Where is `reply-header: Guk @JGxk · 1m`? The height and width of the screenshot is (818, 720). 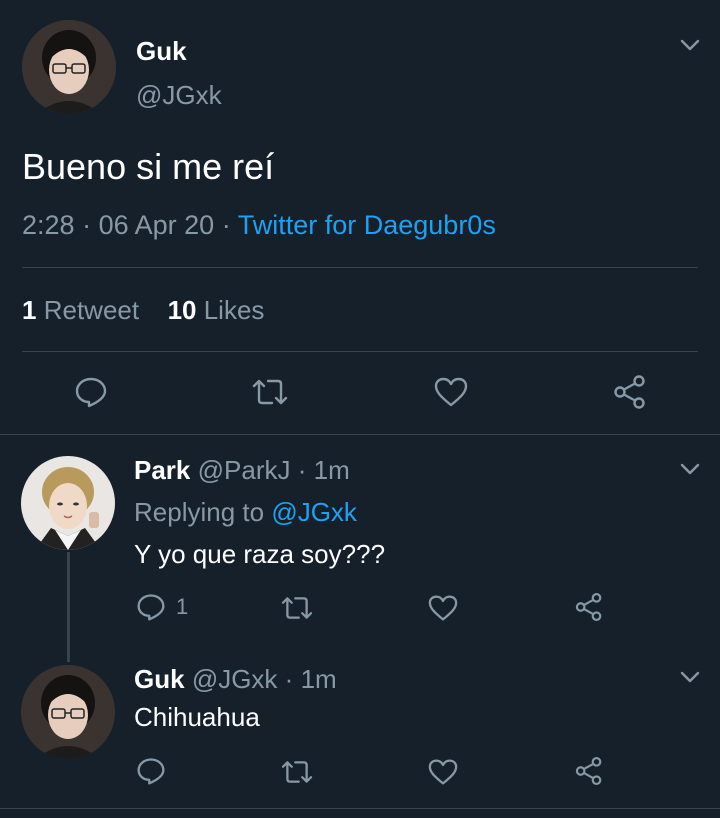 reply-header: Guk @JGxk · 1m is located at coordinates (235, 679).